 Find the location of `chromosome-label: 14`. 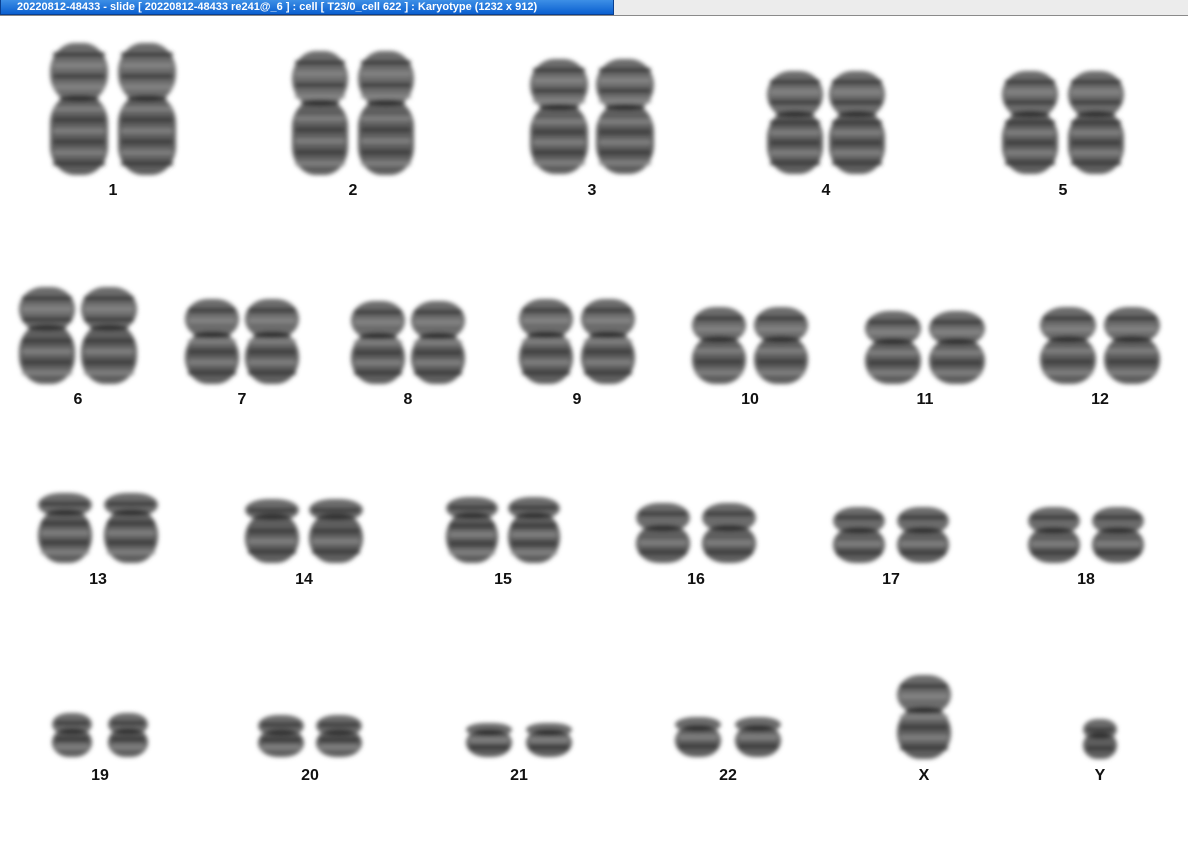

chromosome-label: 14 is located at coordinates (304, 579).